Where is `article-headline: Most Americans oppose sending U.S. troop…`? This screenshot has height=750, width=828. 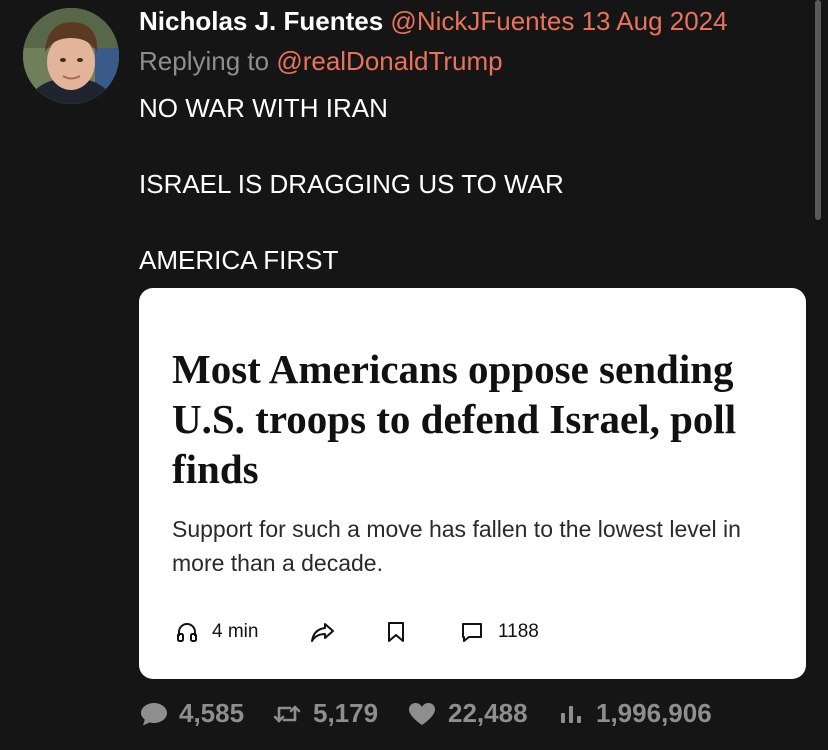
article-headline: Most Americans oppose sending U.S. troop… is located at coordinates (477, 419).